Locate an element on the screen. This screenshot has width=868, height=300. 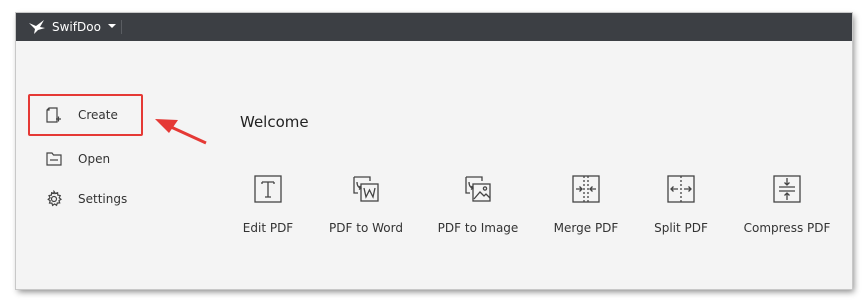
pdf-to-word-icon is located at coordinates (366, 189).